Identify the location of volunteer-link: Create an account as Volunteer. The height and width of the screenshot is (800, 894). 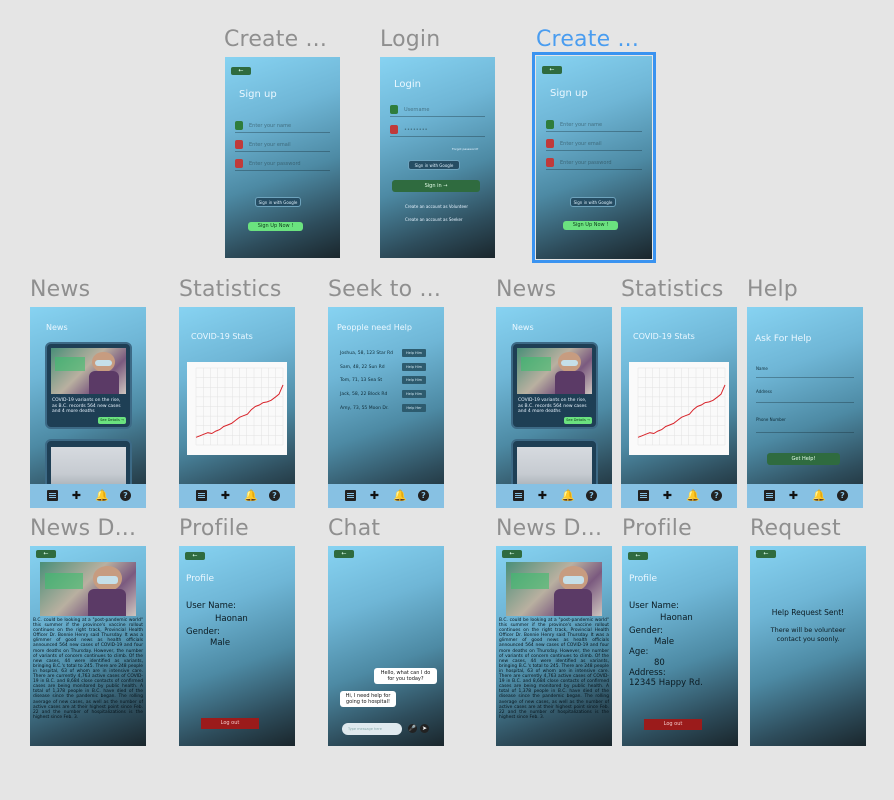
(436, 206).